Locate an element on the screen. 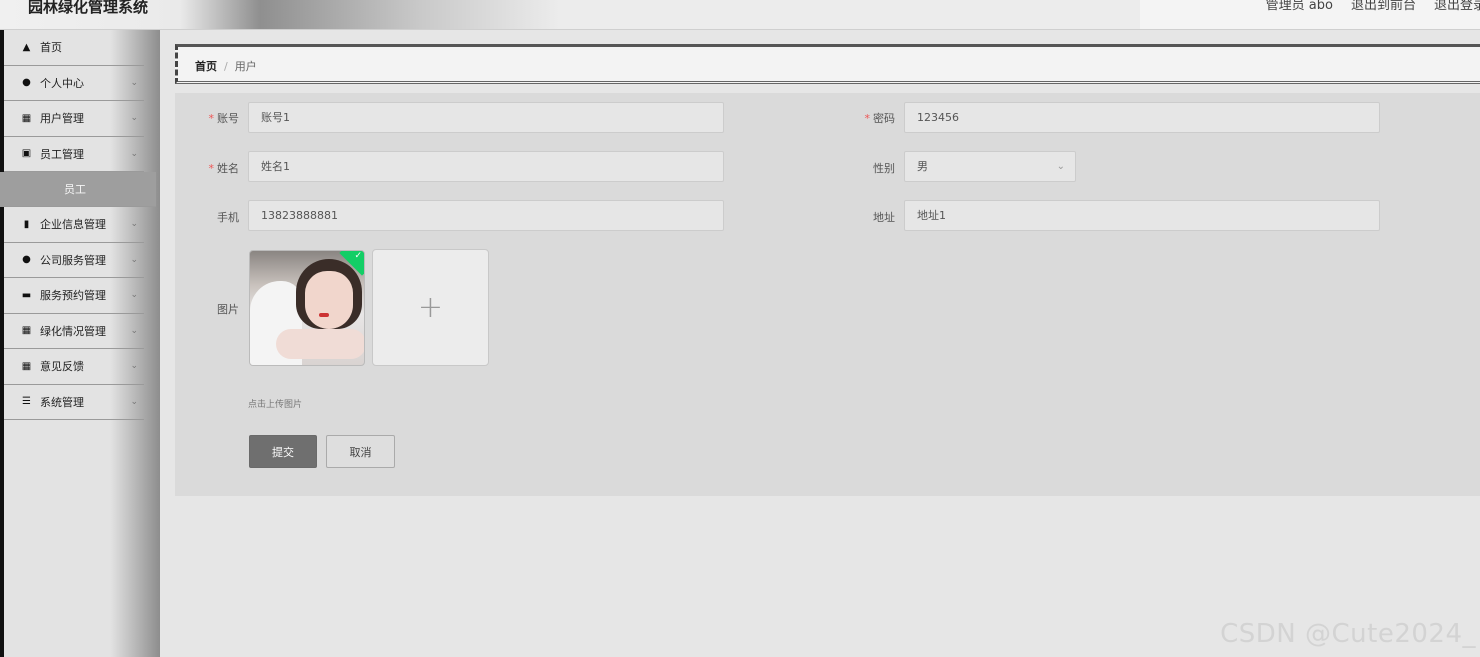 The width and height of the screenshot is (1480, 657). plus-icon: + is located at coordinates (430, 307).